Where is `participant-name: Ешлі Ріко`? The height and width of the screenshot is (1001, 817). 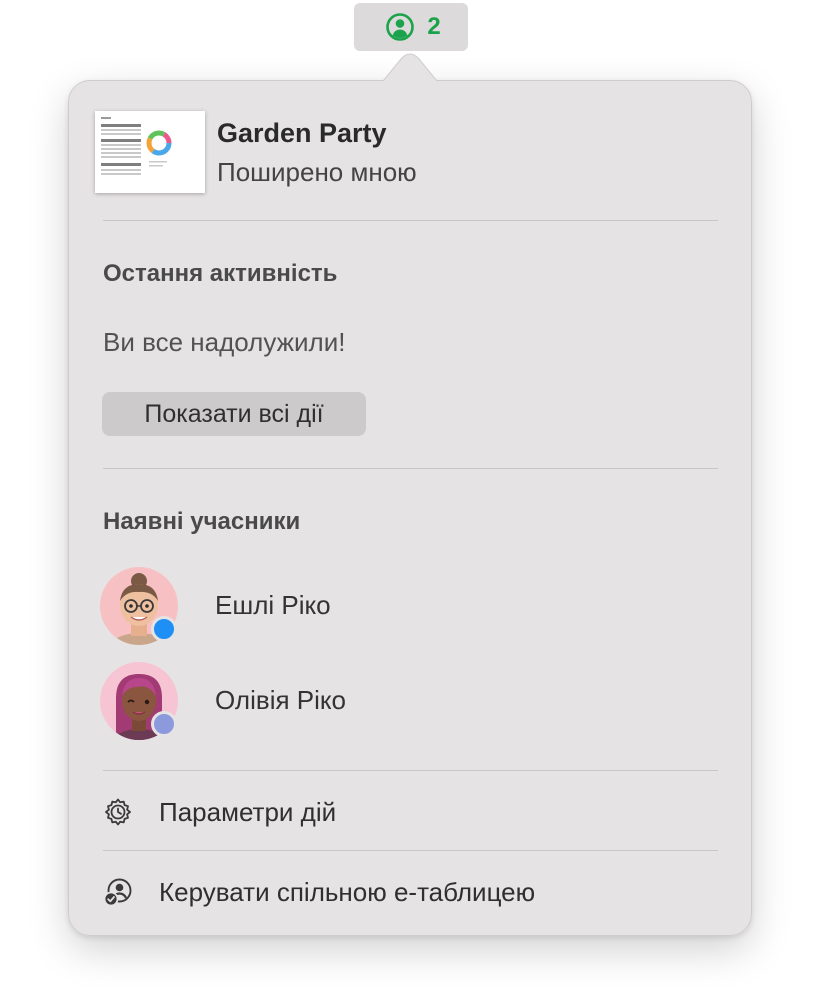 participant-name: Ешлі Ріко is located at coordinates (273, 605).